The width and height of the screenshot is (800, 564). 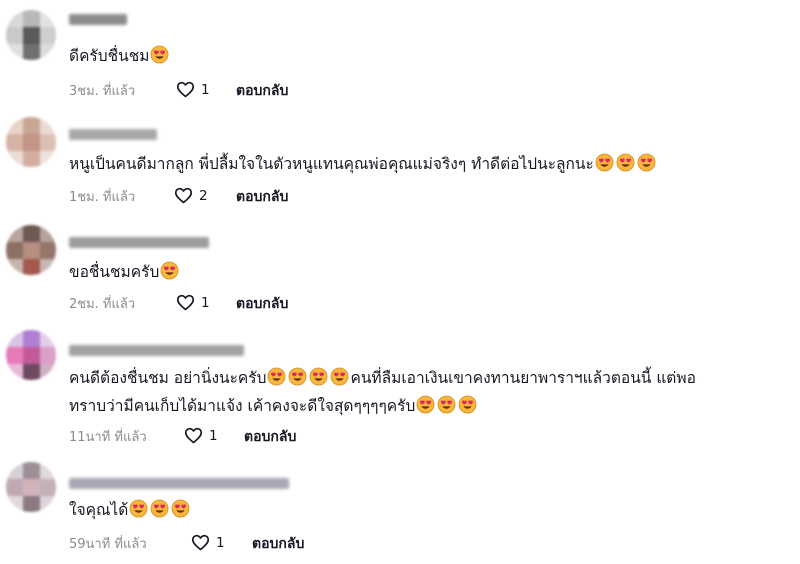 What do you see at coordinates (119, 56) in the screenshot?
I see `comment-text: ดีครับชื่นชม` at bounding box center [119, 56].